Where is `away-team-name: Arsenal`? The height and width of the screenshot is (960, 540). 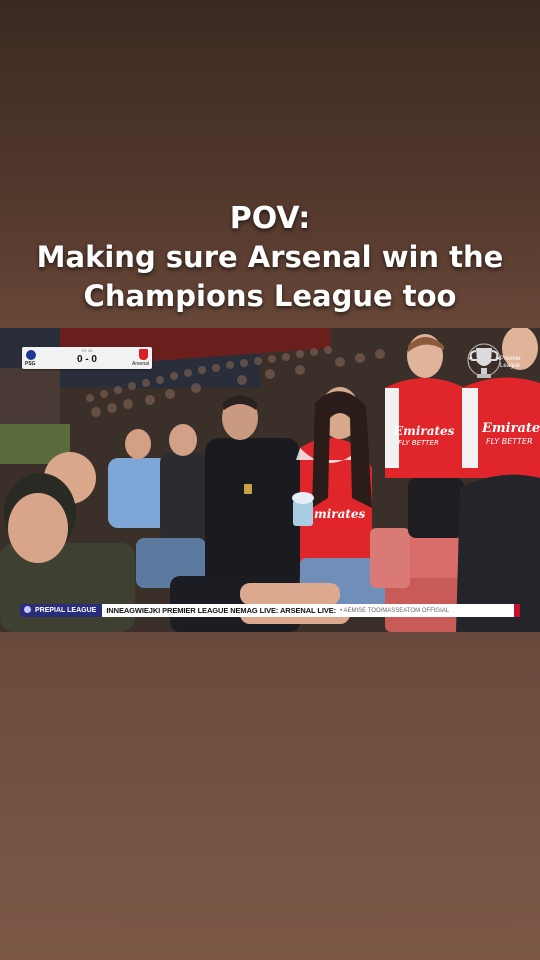
away-team-name: Arsenal is located at coordinates (140, 364).